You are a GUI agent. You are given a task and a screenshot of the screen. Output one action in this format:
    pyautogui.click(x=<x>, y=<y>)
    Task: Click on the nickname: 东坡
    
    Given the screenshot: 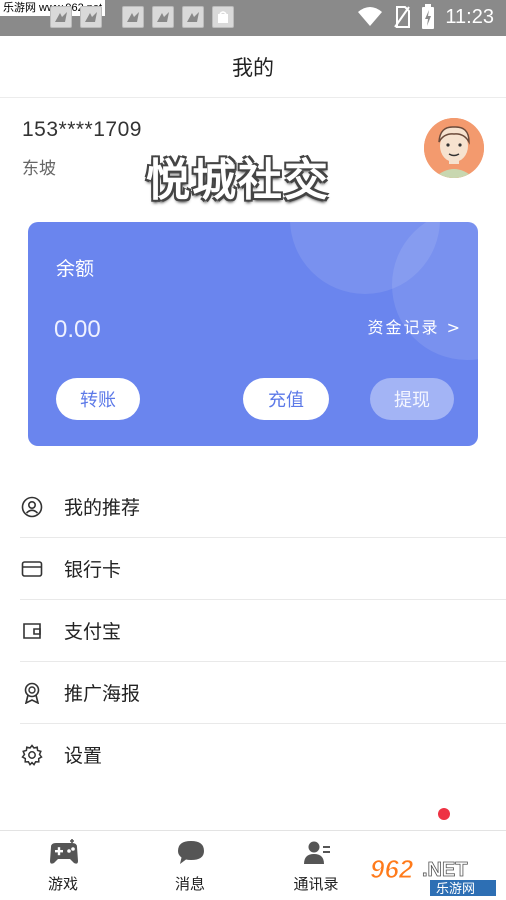 What is the action you would take?
    pyautogui.click(x=39, y=169)
    